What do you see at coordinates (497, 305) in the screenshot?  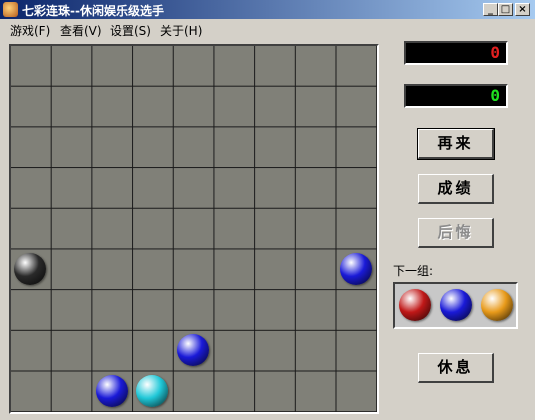 I see `next-orange-ball` at bounding box center [497, 305].